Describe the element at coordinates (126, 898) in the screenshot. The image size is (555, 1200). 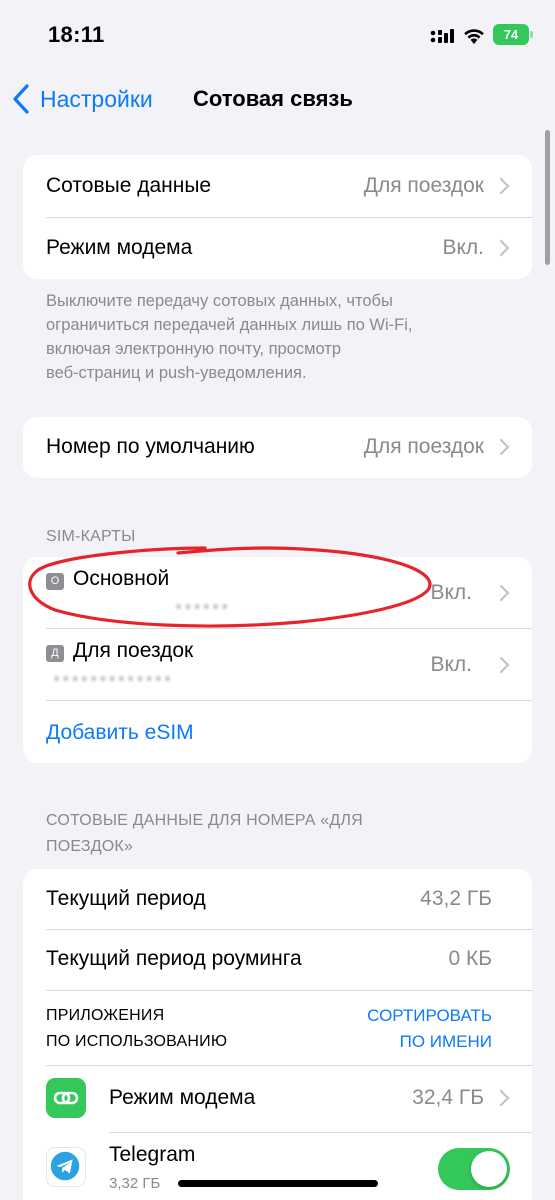
I see `current-period-label: Текущий период` at that location.